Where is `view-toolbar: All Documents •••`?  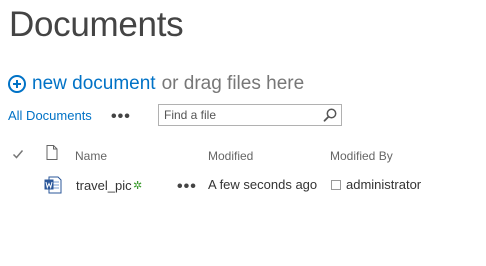 view-toolbar: All Documents ••• is located at coordinates (243, 116).